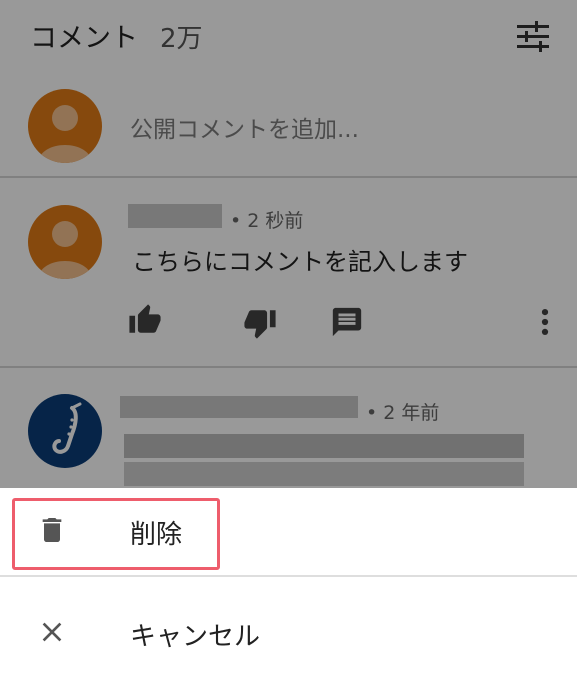 The width and height of the screenshot is (577, 690). I want to click on delete-option: 削除, so click(288, 537).